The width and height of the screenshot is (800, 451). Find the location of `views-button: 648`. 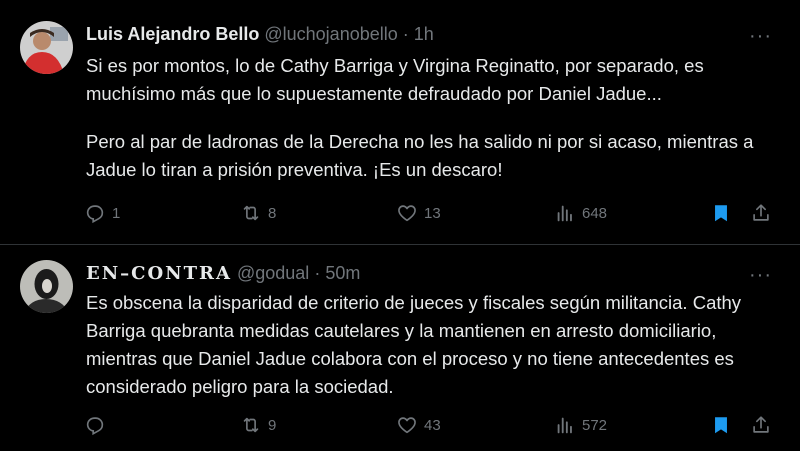

views-button: 648 is located at coordinates (580, 213).